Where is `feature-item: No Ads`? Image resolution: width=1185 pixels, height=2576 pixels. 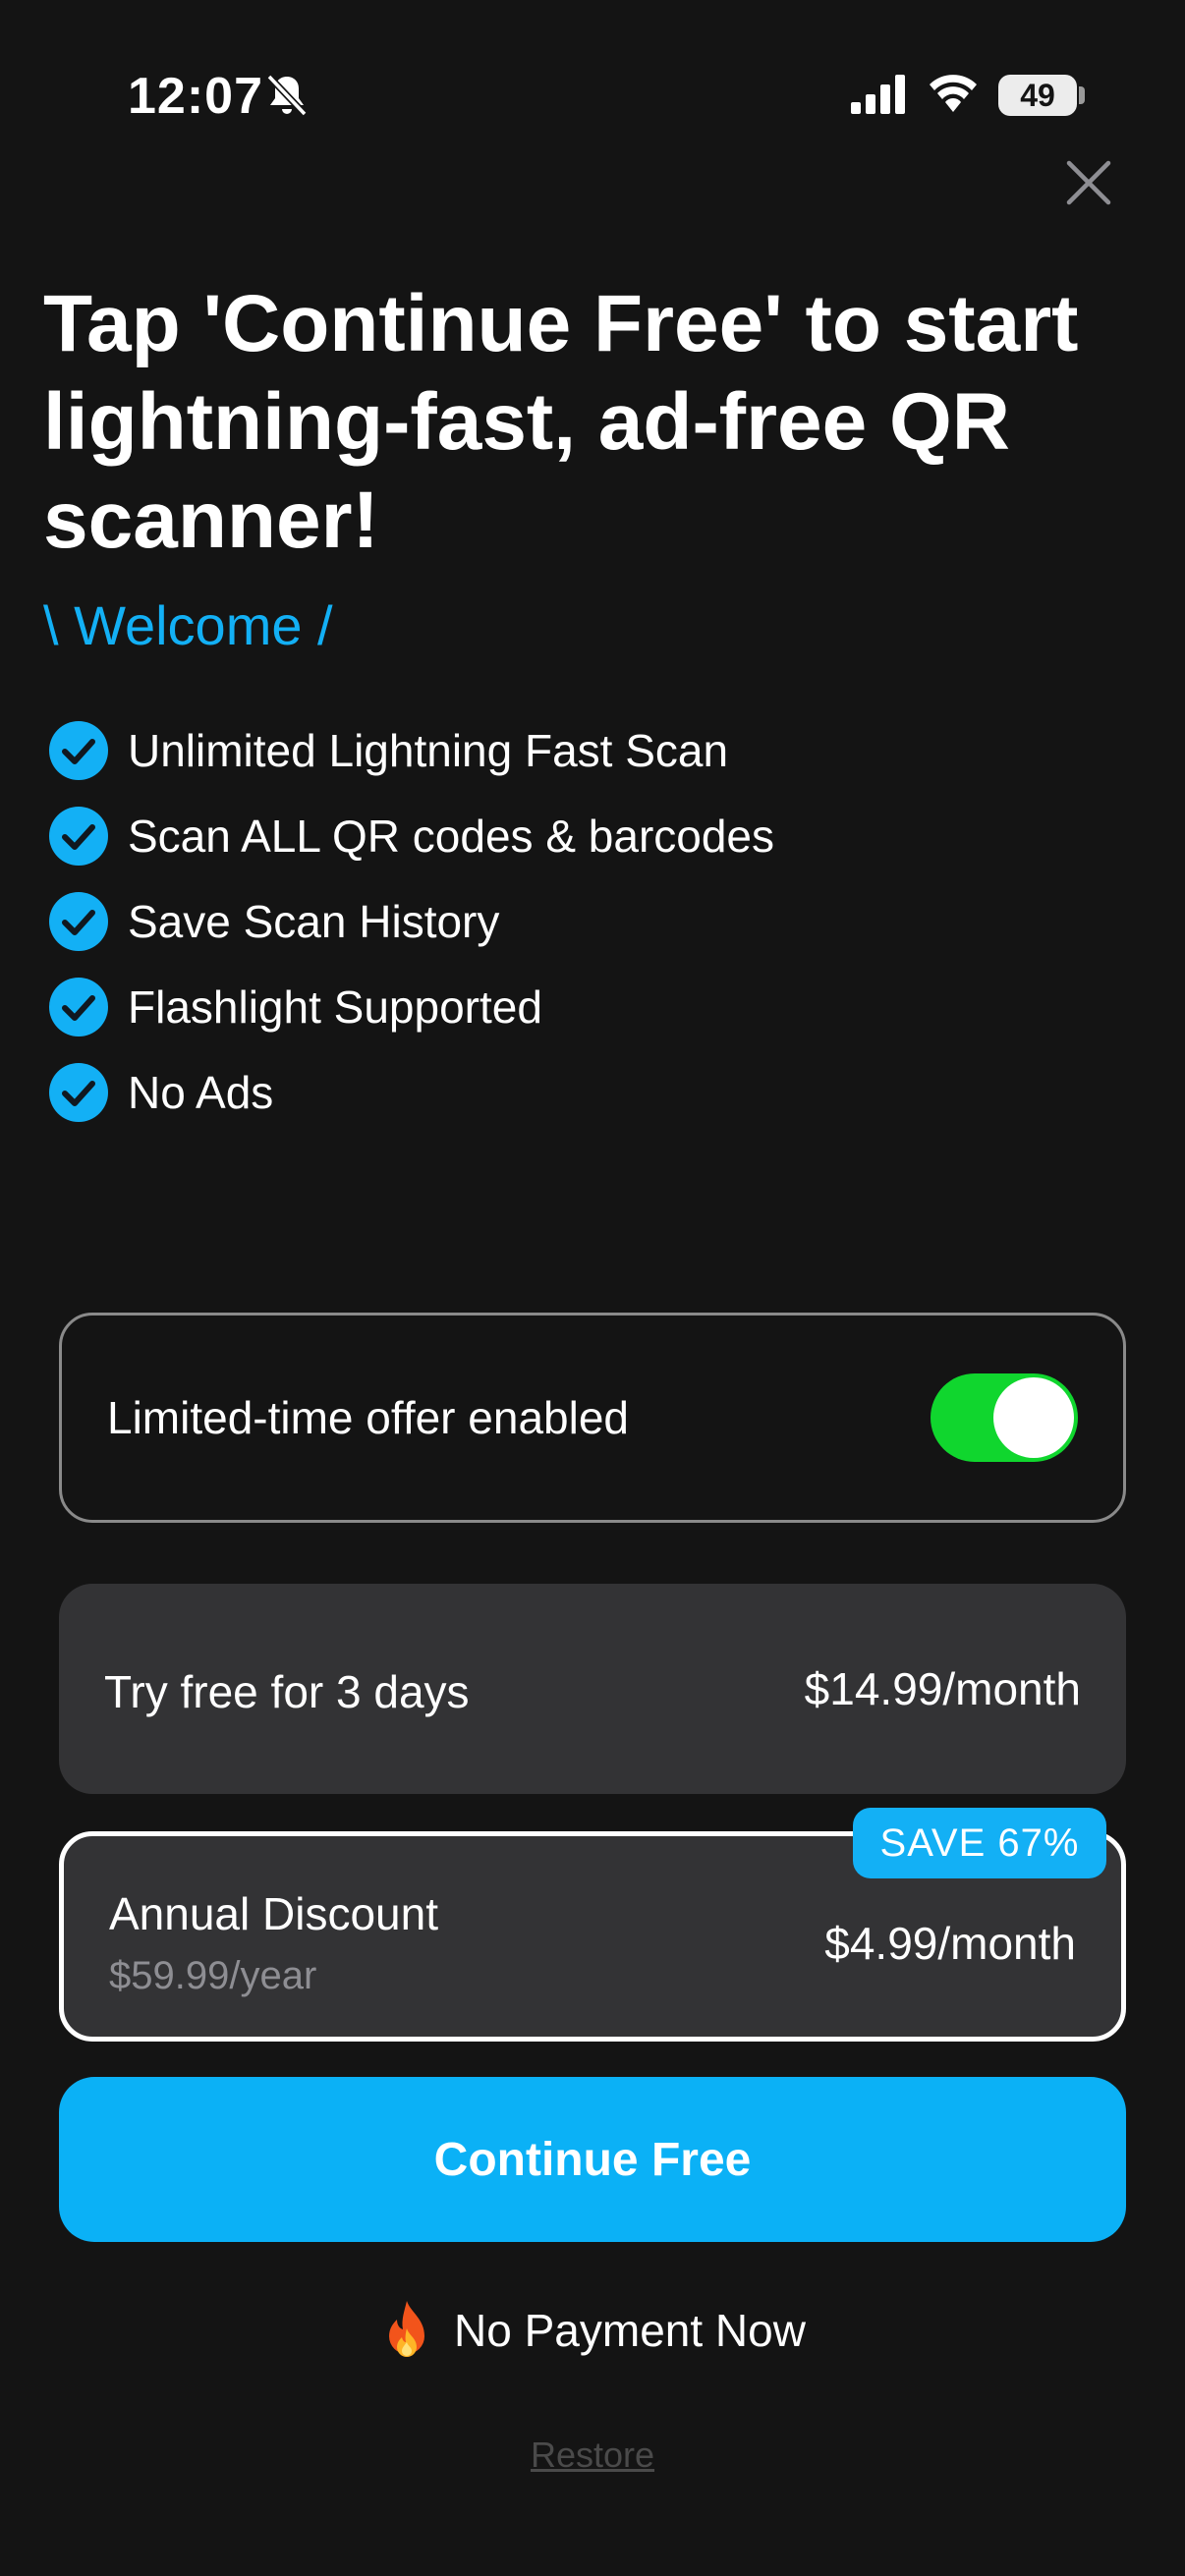
feature-item: No Ads is located at coordinates (411, 1092).